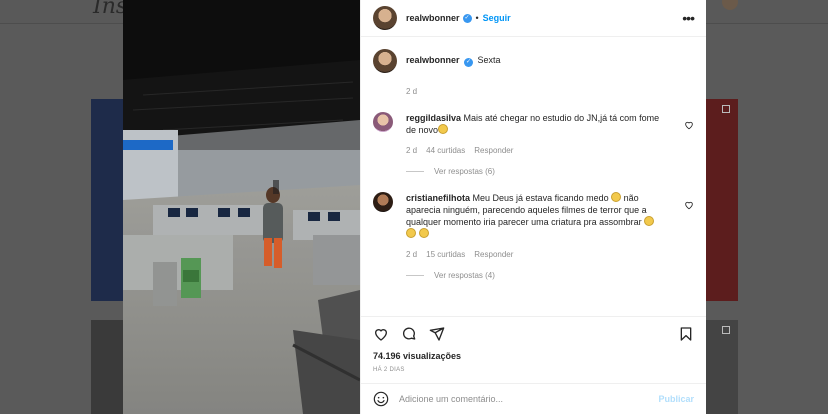 The height and width of the screenshot is (414, 828). I want to click on commenter-username: cristianefilhota, so click(438, 198).